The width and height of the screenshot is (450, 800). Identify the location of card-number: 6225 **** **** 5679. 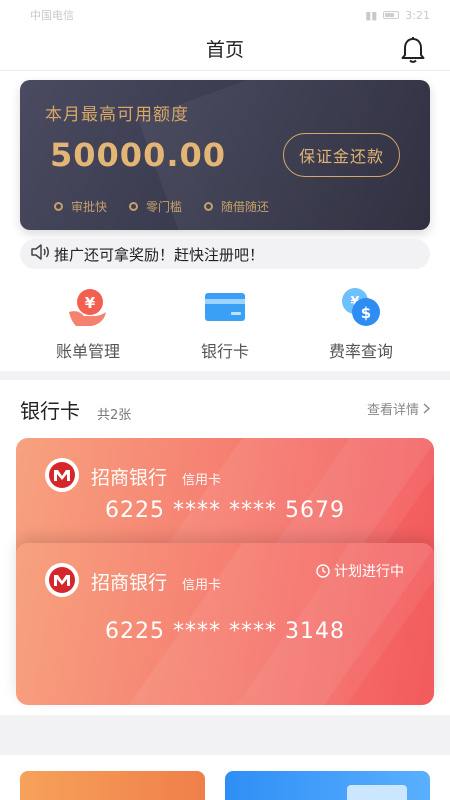
(225, 510).